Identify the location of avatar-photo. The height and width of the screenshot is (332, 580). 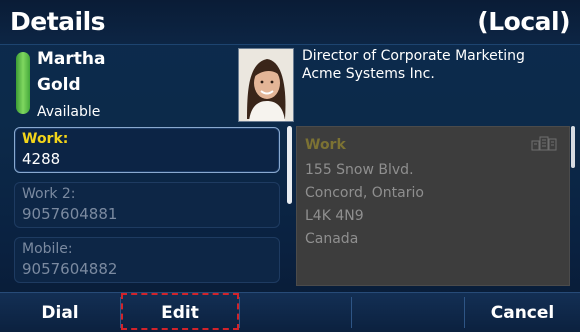
(266, 85).